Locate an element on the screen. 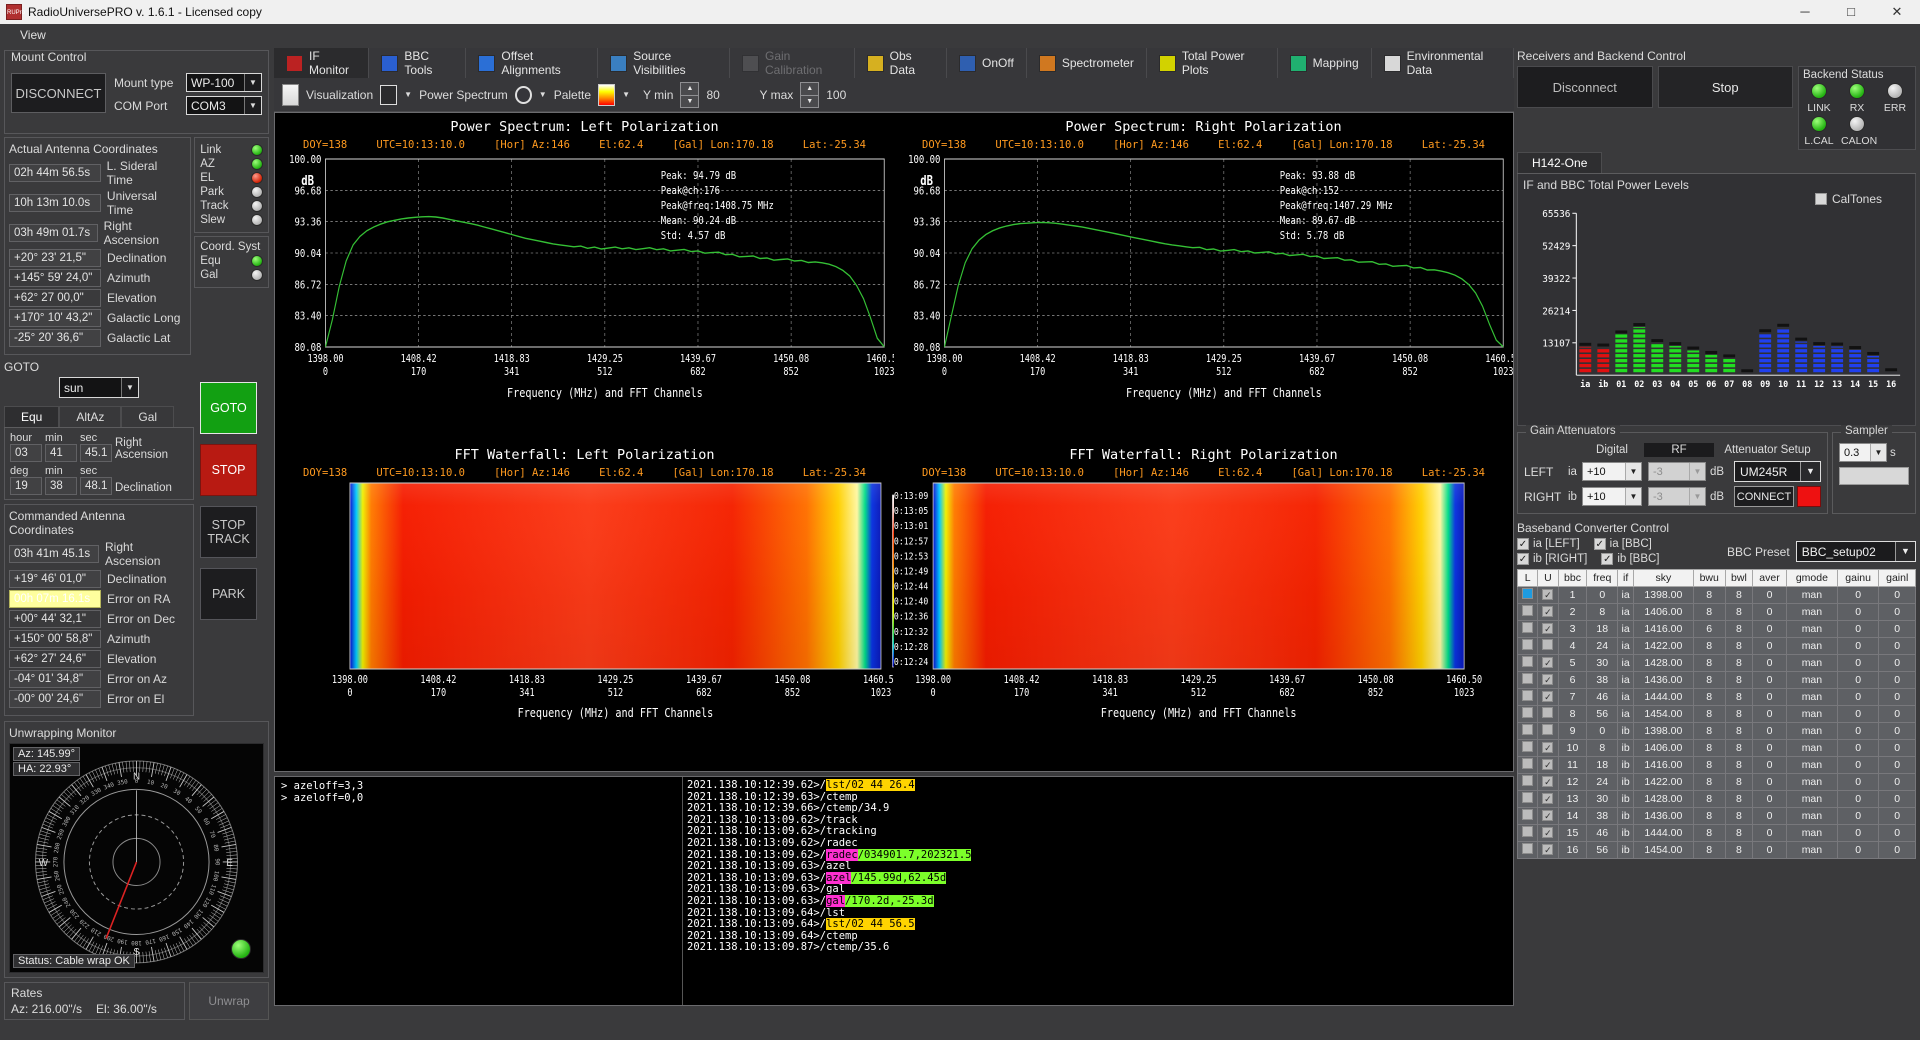 The image size is (1920, 1040). table-row: 1330ib1428.00880man00 is located at coordinates (1716, 799).